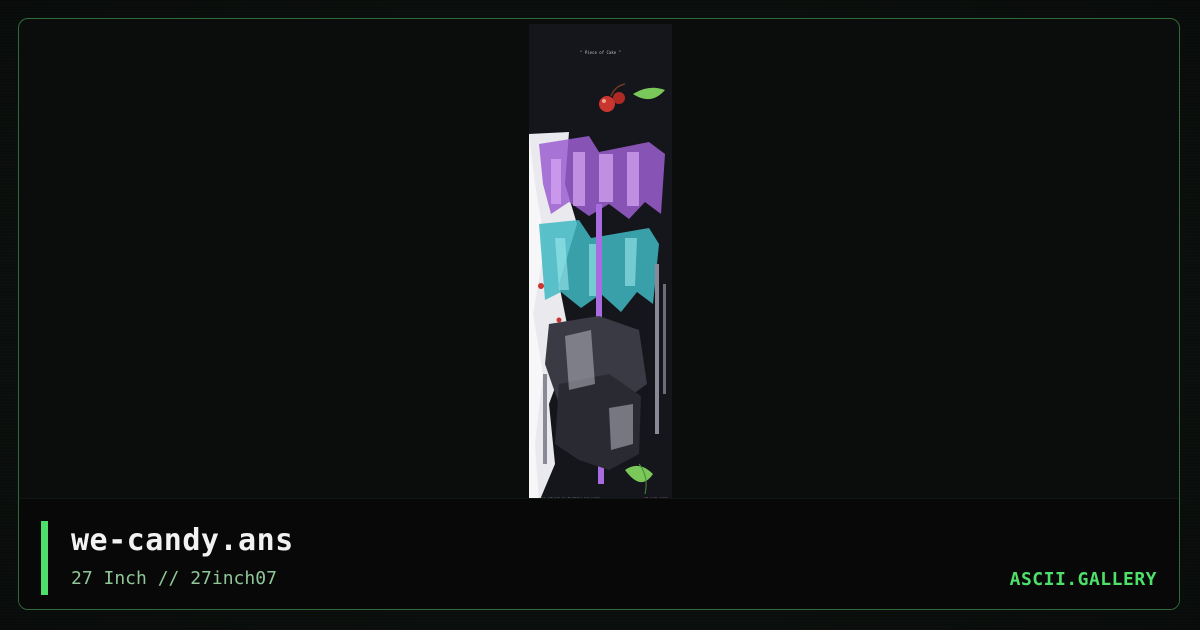  I want to click on site-brand-link: ASCII.GALLERY, so click(1083, 579).